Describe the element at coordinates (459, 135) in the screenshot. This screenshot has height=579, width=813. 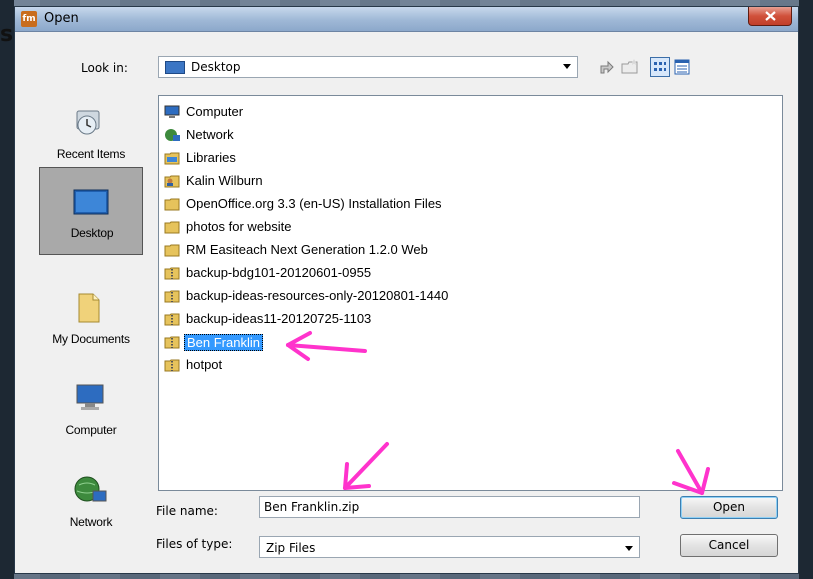
I see `list-item: Network` at that location.